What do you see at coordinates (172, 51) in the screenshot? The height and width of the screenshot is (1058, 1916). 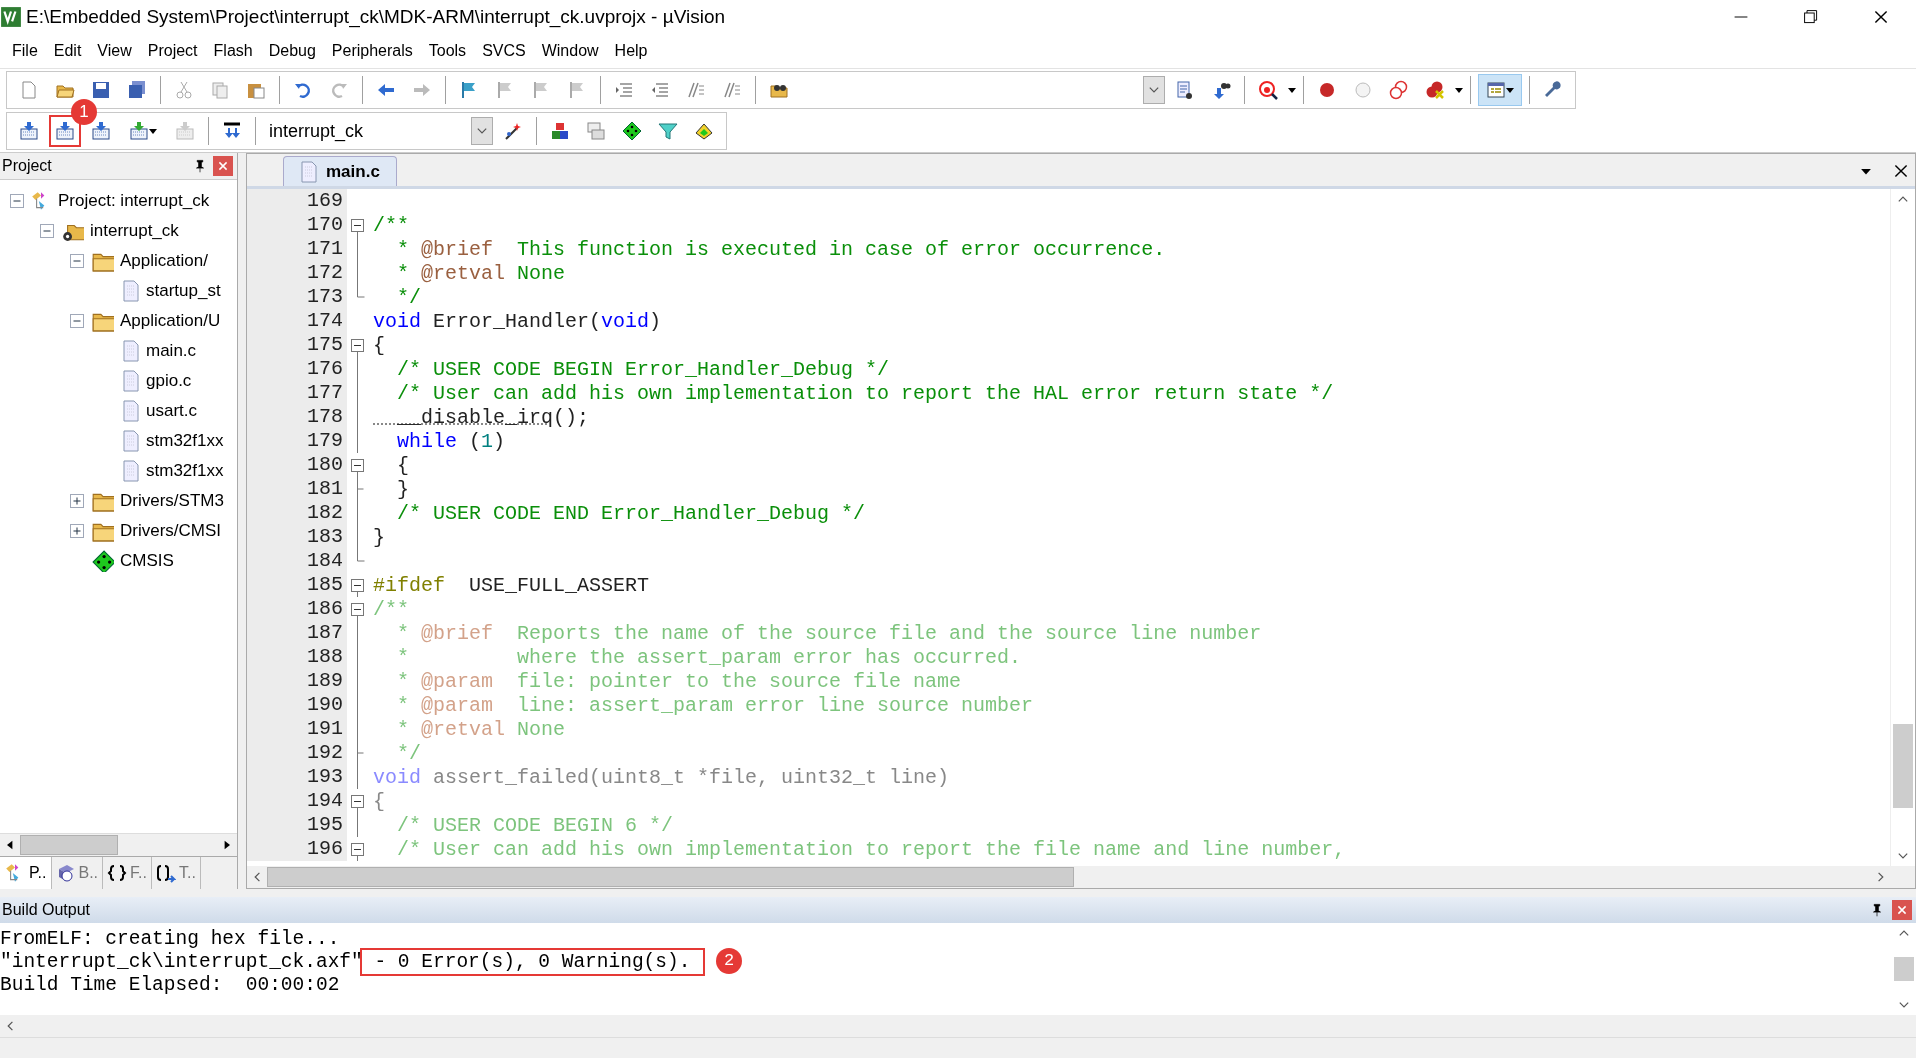 I see `menu-item: Project` at bounding box center [172, 51].